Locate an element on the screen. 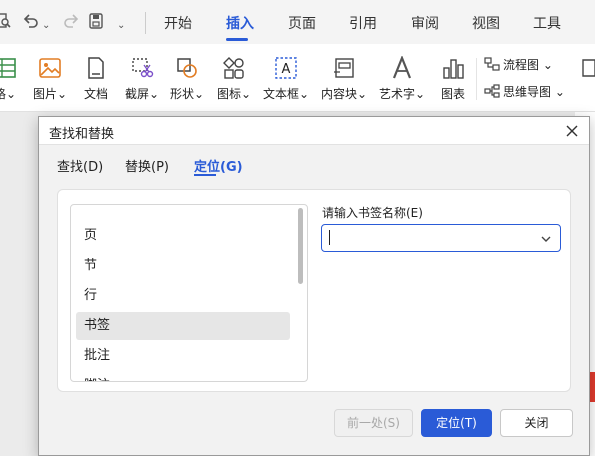 The width and height of the screenshot is (595, 456). undo-icon is located at coordinates (31, 23).